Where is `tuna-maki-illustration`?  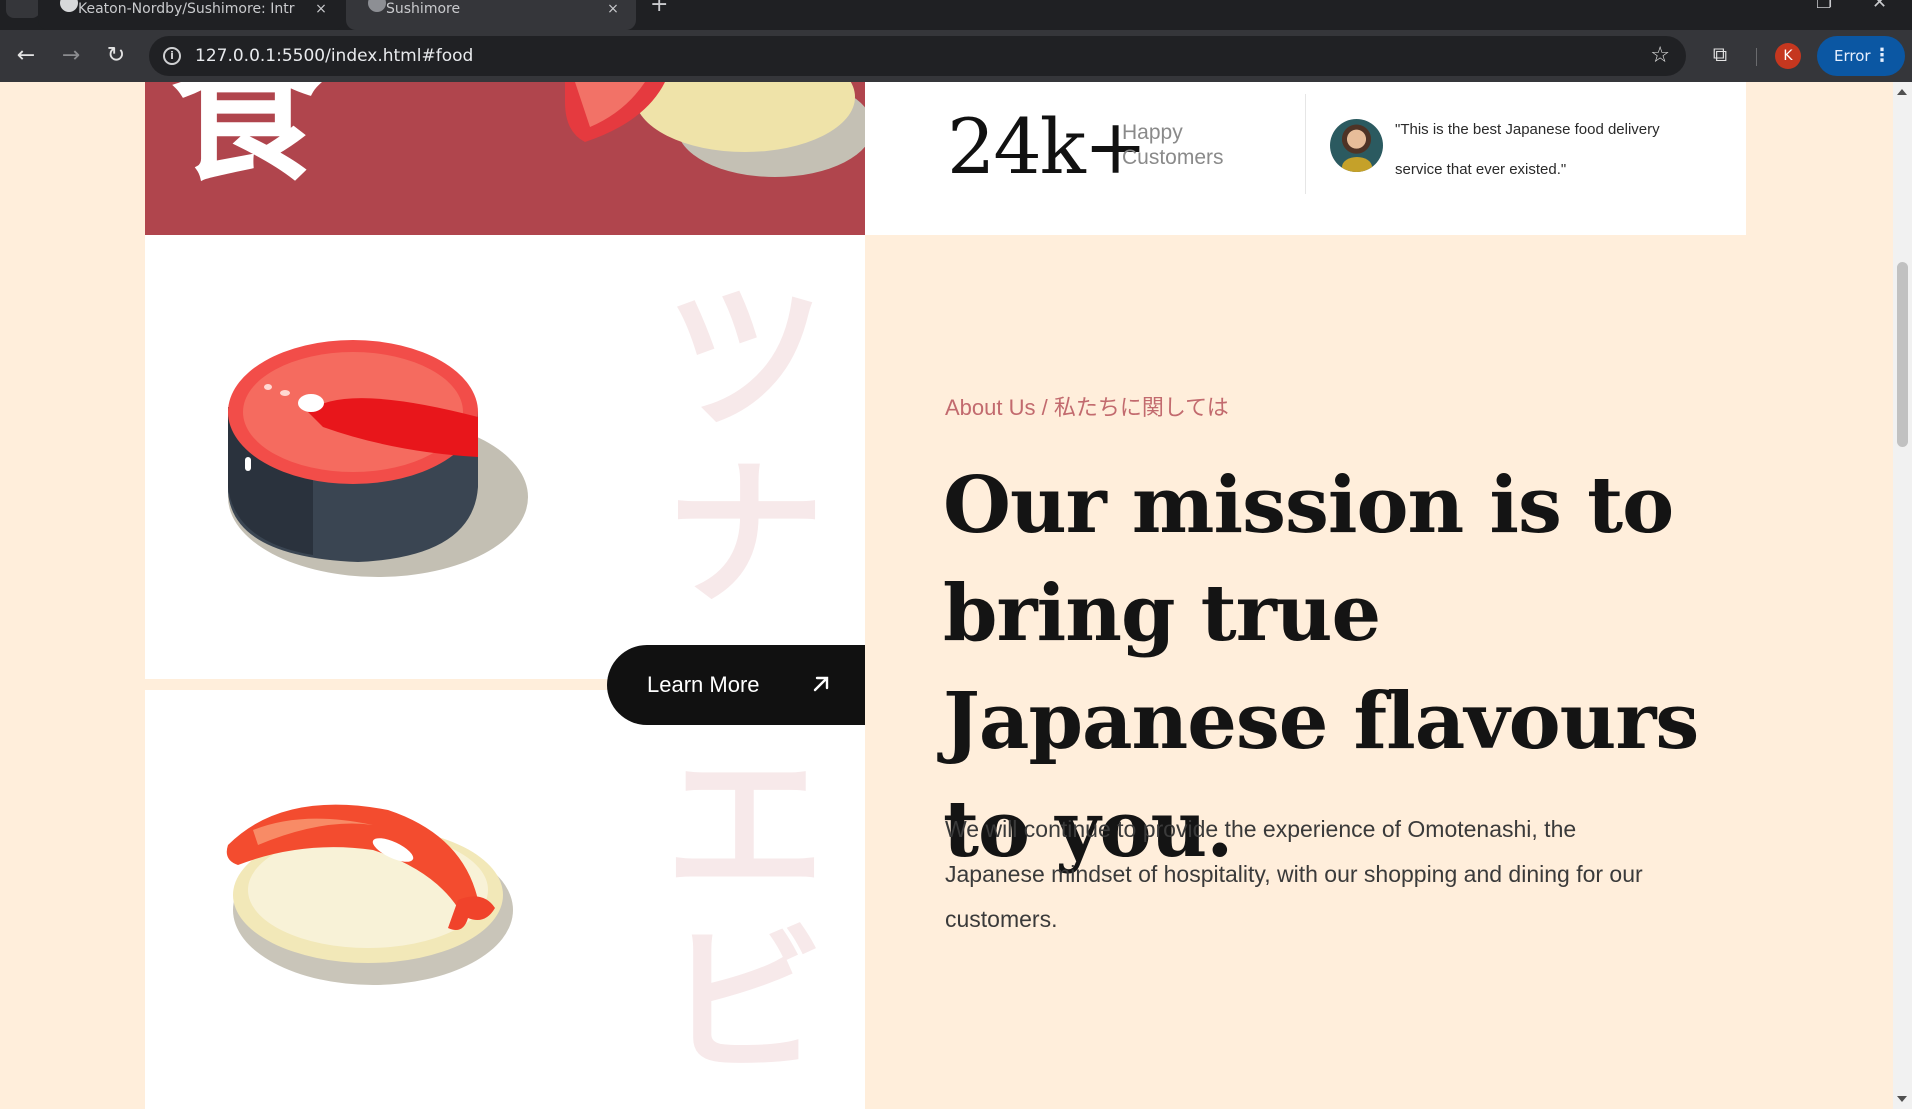 tuna-maki-illustration is located at coordinates (378, 458).